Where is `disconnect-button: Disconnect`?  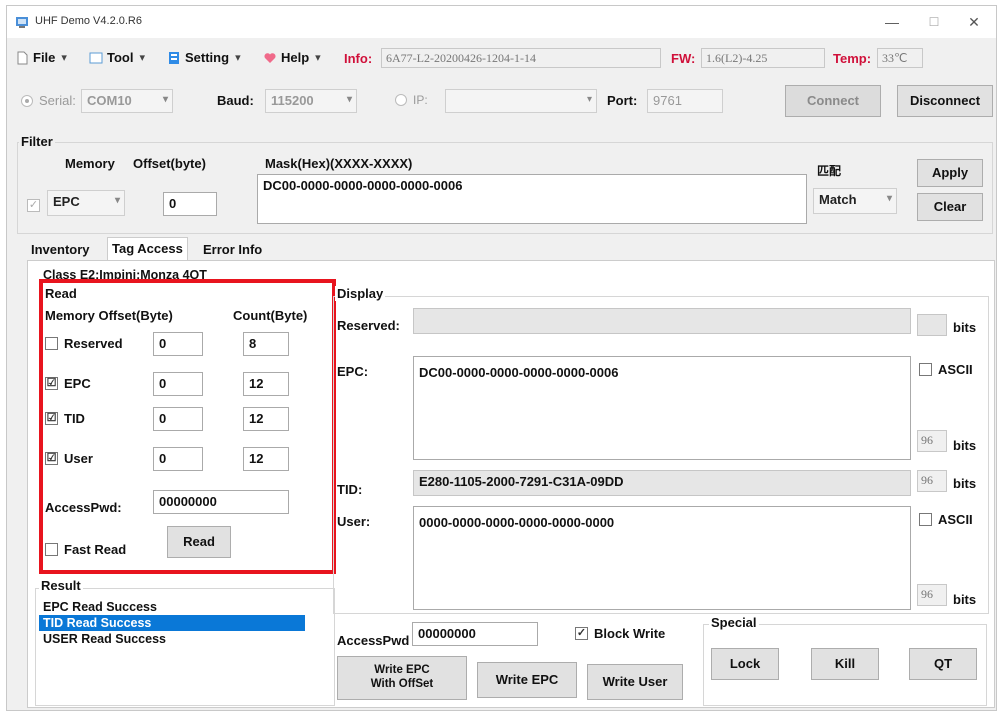
disconnect-button: Disconnect is located at coordinates (945, 101).